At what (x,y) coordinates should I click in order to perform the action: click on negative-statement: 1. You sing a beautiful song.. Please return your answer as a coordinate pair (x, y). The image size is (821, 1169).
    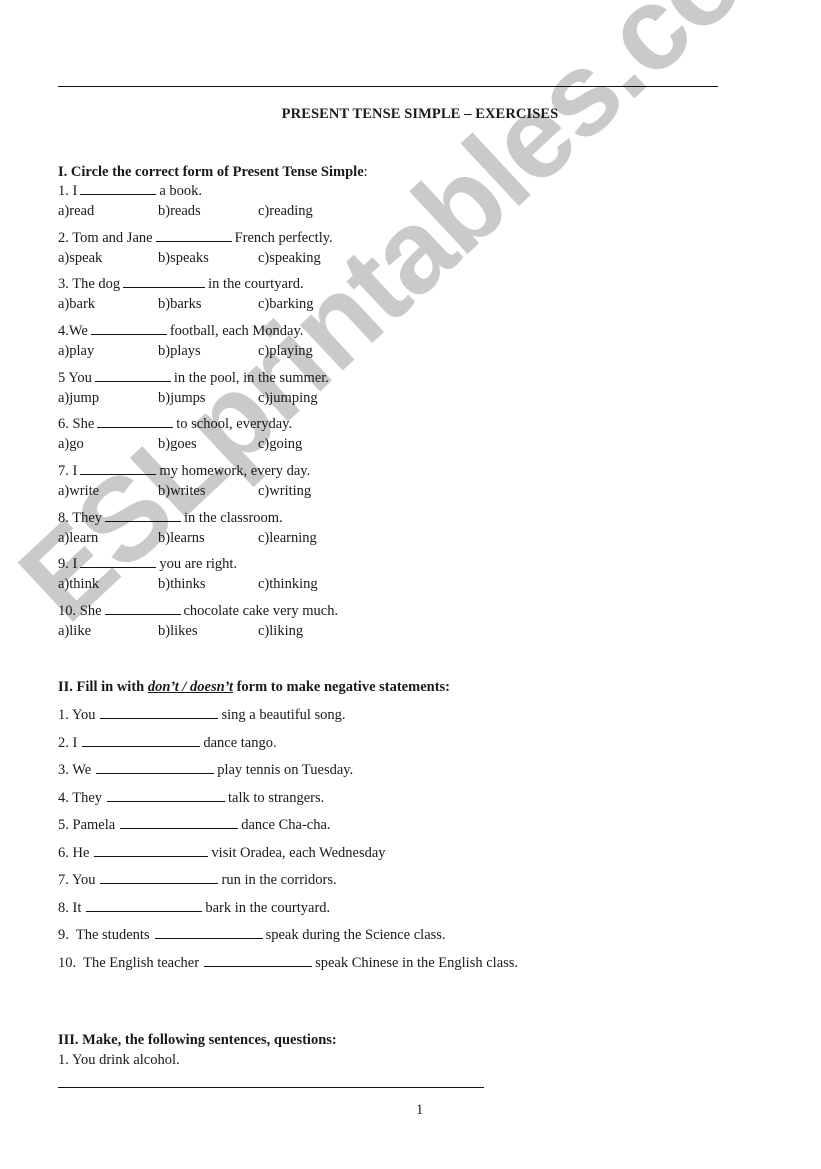
    Looking at the image, I should click on (202, 715).